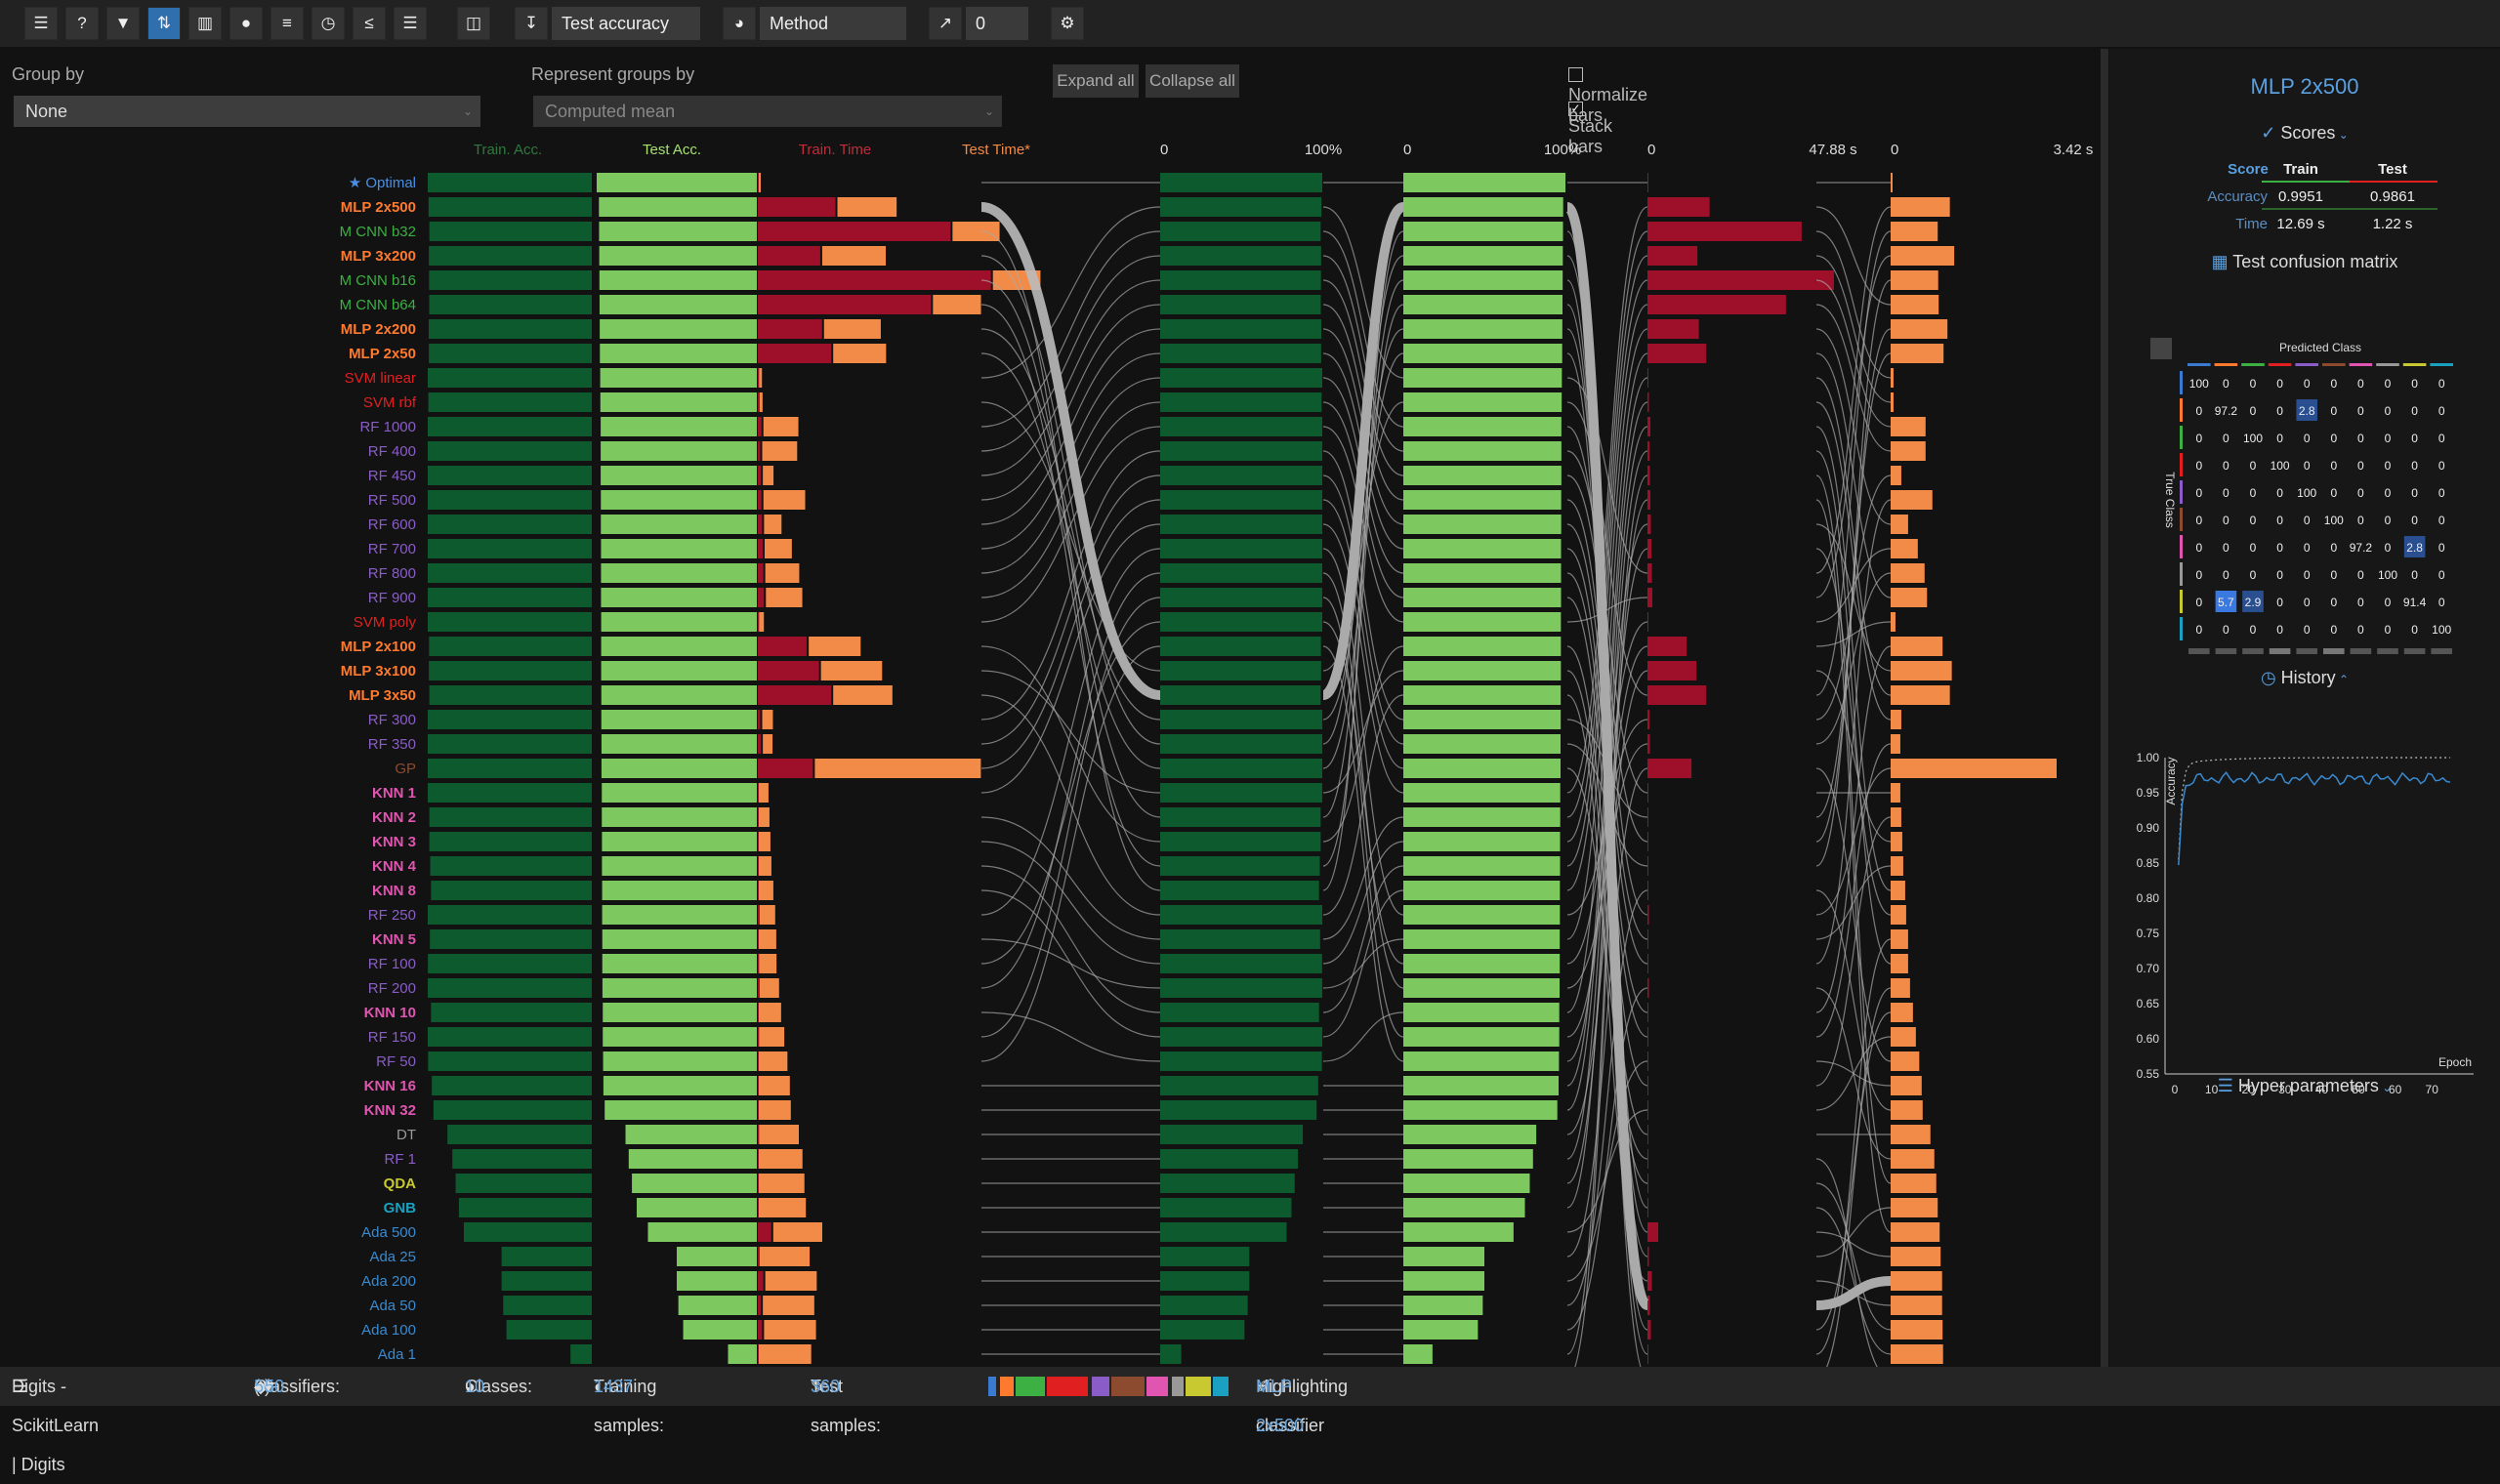 The width and height of the screenshot is (2500, 1484). What do you see at coordinates (392, 524) in the screenshot?
I see `classifier-label: RF 600` at bounding box center [392, 524].